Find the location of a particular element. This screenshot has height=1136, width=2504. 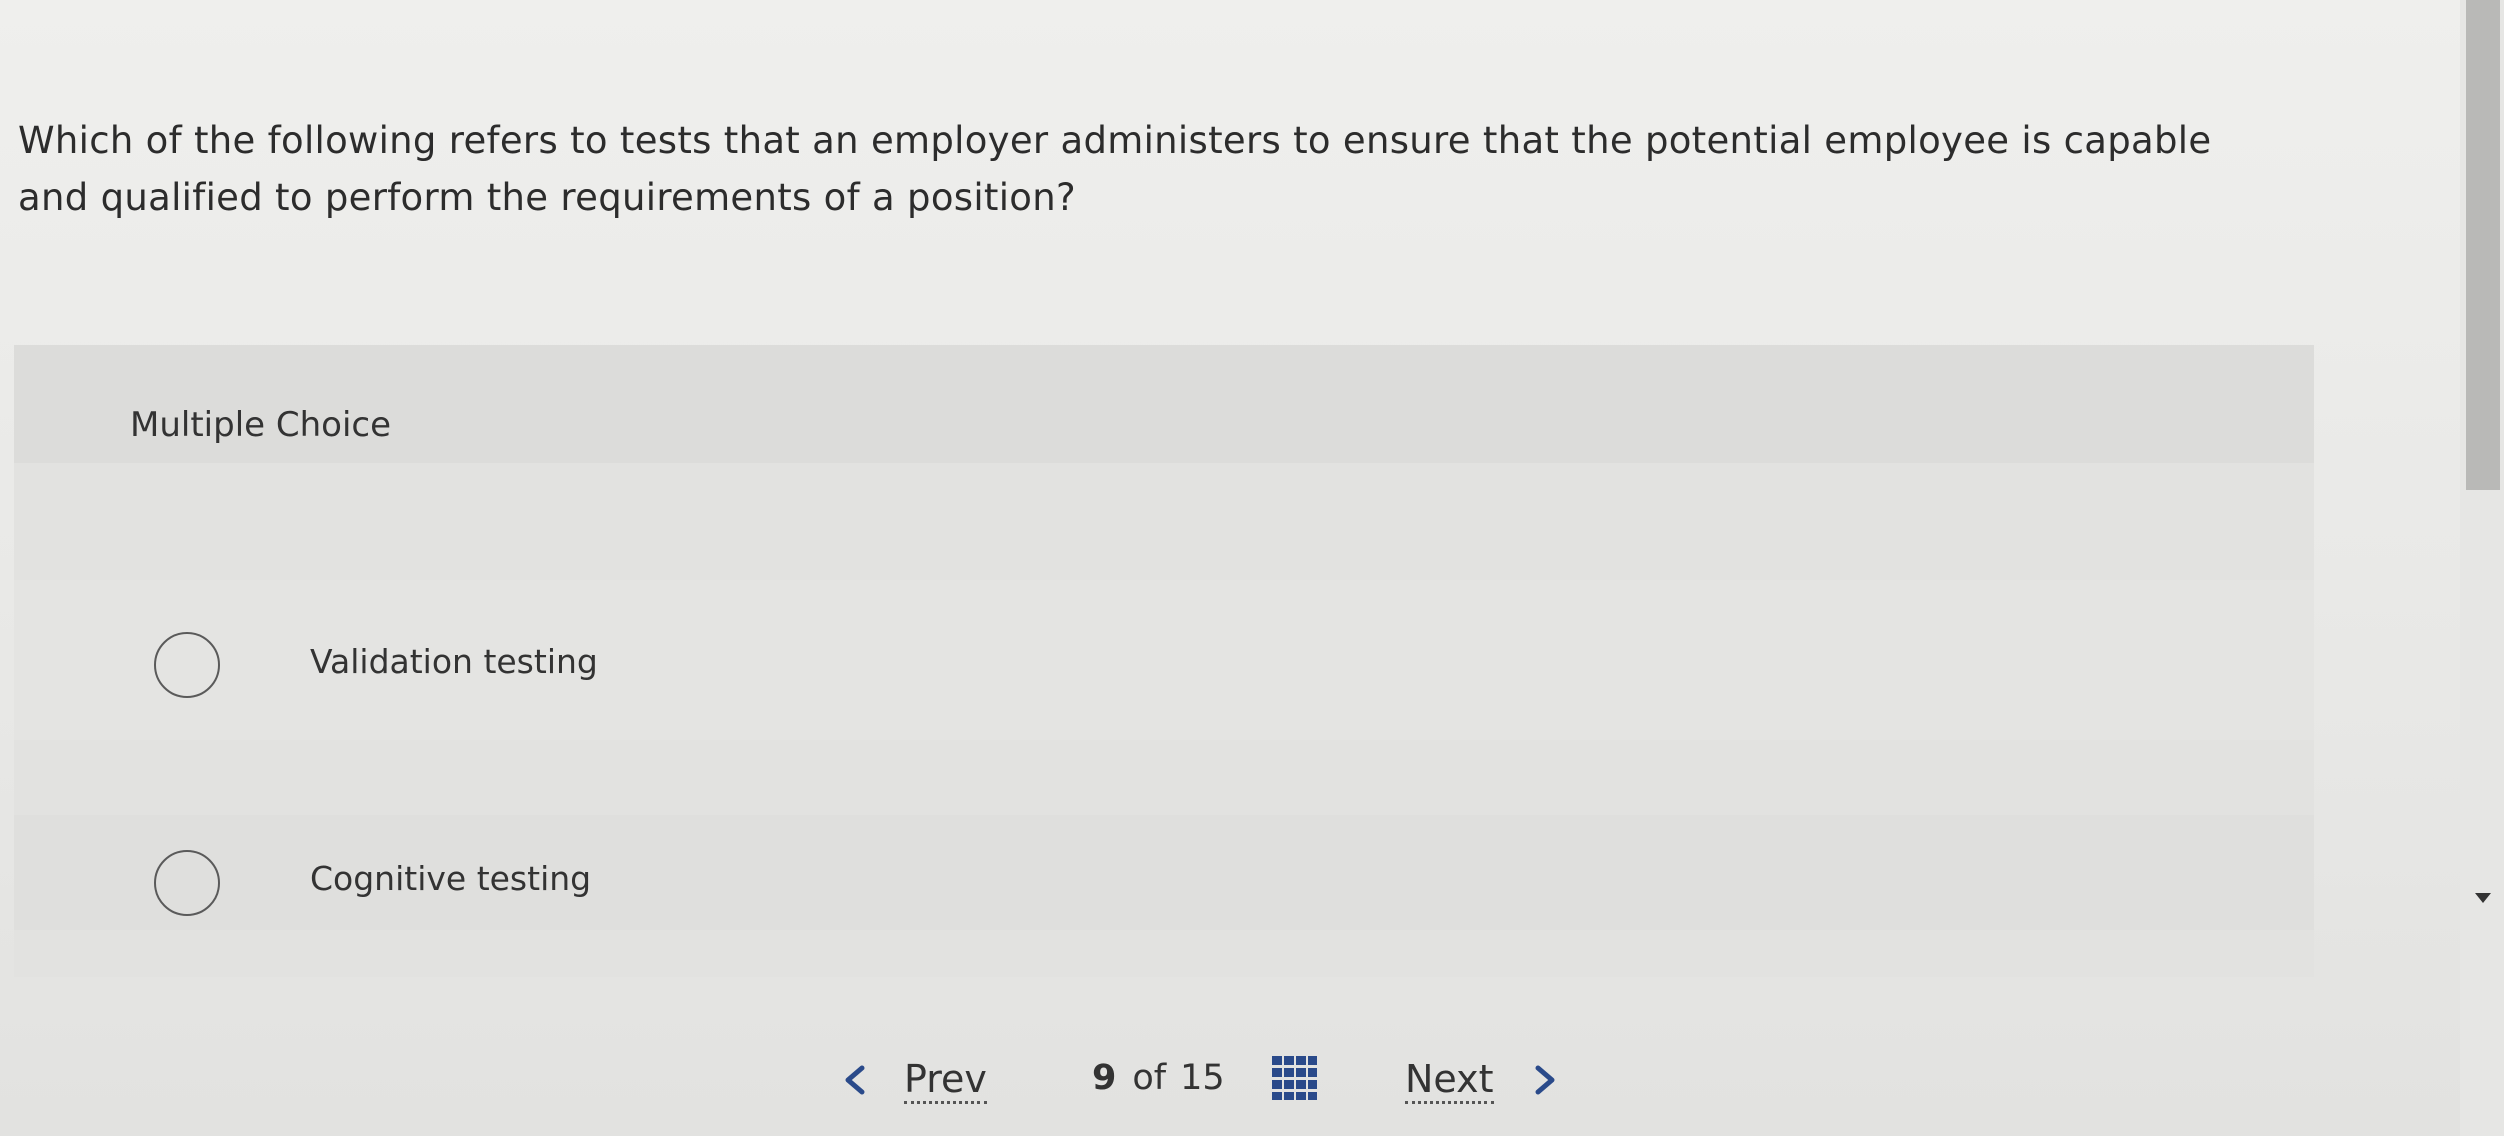

question-navigation: Prev 9 of 15 Next is located at coordinates (1252, 1080).